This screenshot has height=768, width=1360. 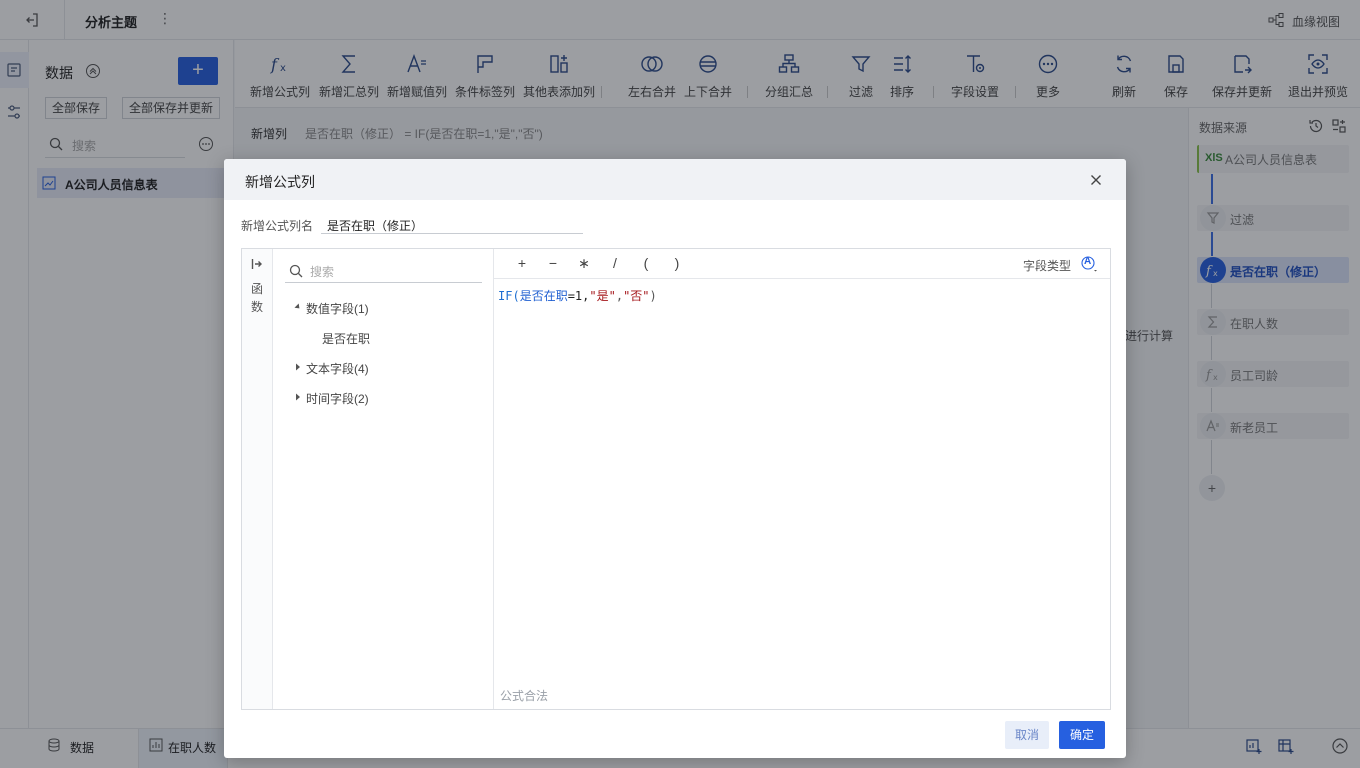 I want to click on tree-leaf-field: 是否在职, so click(x=383, y=338).